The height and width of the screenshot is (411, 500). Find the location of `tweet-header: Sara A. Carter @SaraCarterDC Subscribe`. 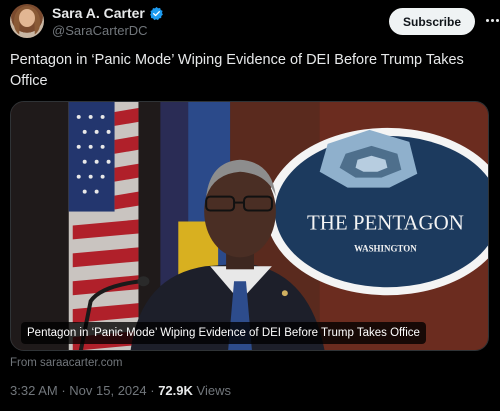

tweet-header: Sara A. Carter @SaraCarterDC Subscribe is located at coordinates (254, 22).